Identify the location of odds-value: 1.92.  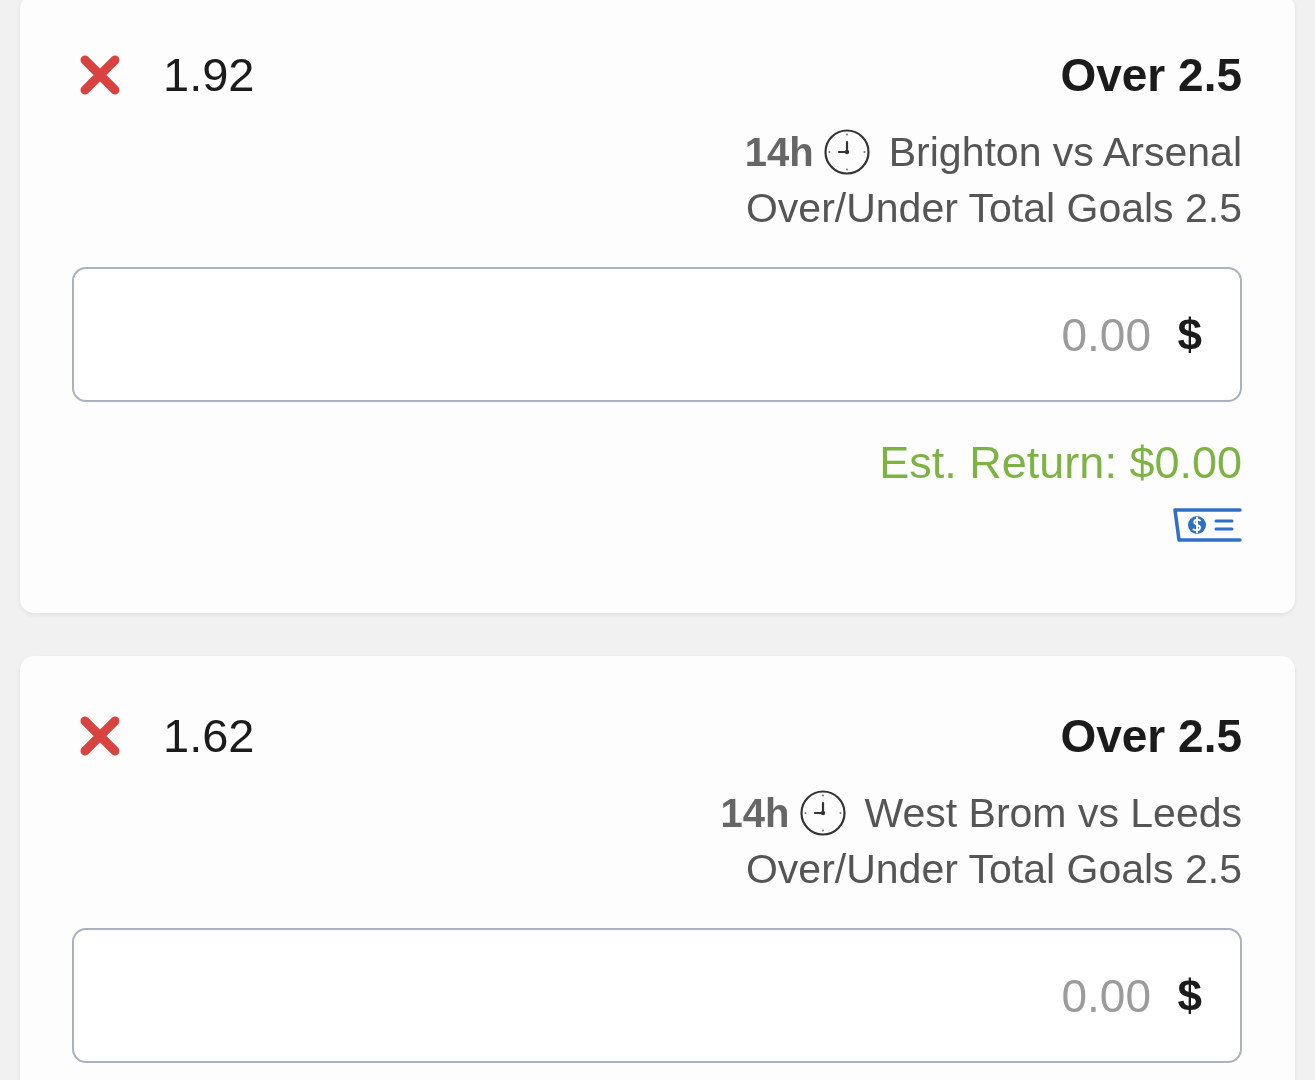
(209, 75).